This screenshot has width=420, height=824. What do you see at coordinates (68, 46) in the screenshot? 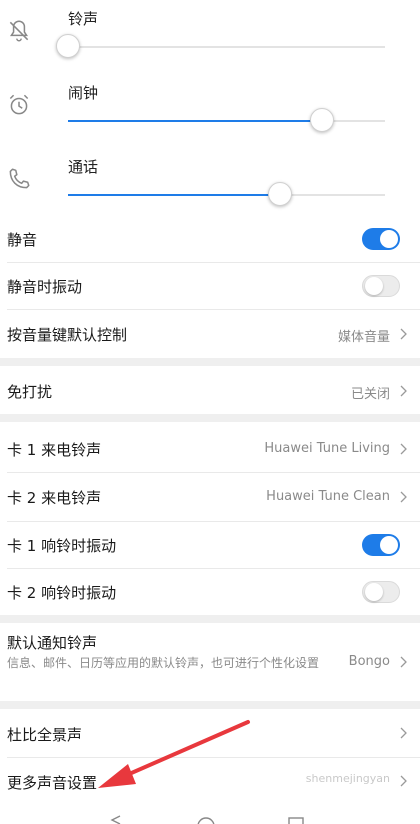
I see `ringtone-slider-thumb` at bounding box center [68, 46].